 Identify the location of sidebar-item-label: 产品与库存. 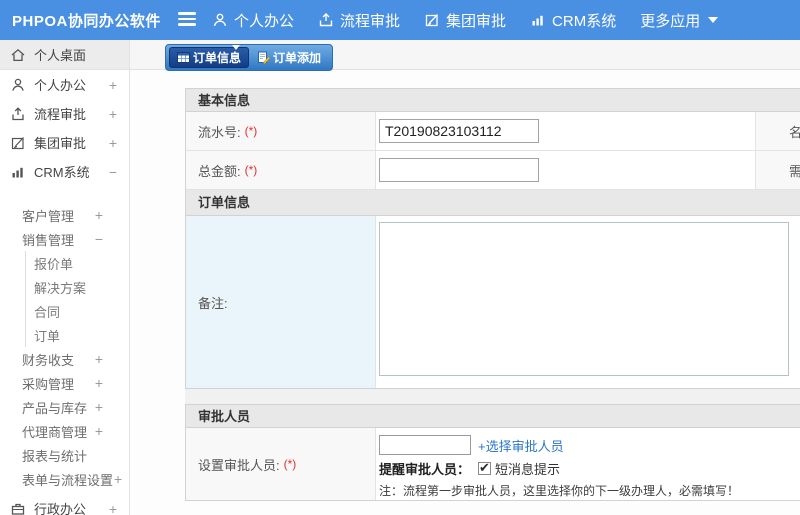
(55, 408).